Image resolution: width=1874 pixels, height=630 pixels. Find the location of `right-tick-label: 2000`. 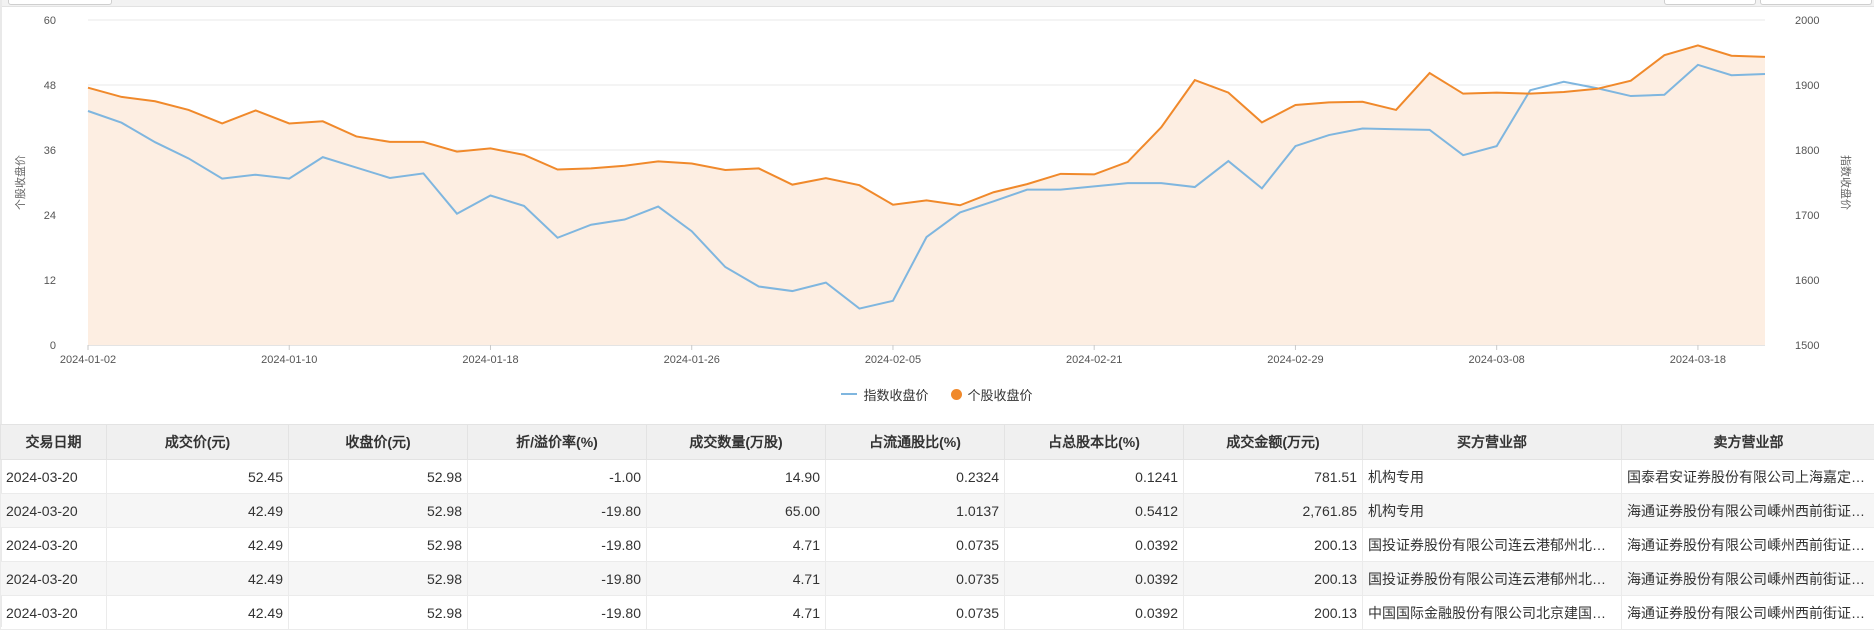

right-tick-label: 2000 is located at coordinates (1807, 21).